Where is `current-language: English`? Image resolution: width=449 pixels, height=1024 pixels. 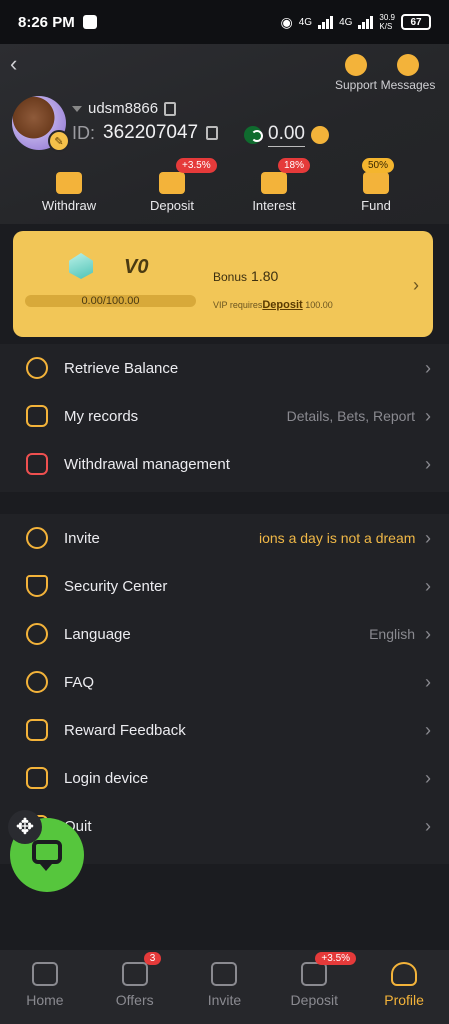 current-language: English is located at coordinates (392, 634).